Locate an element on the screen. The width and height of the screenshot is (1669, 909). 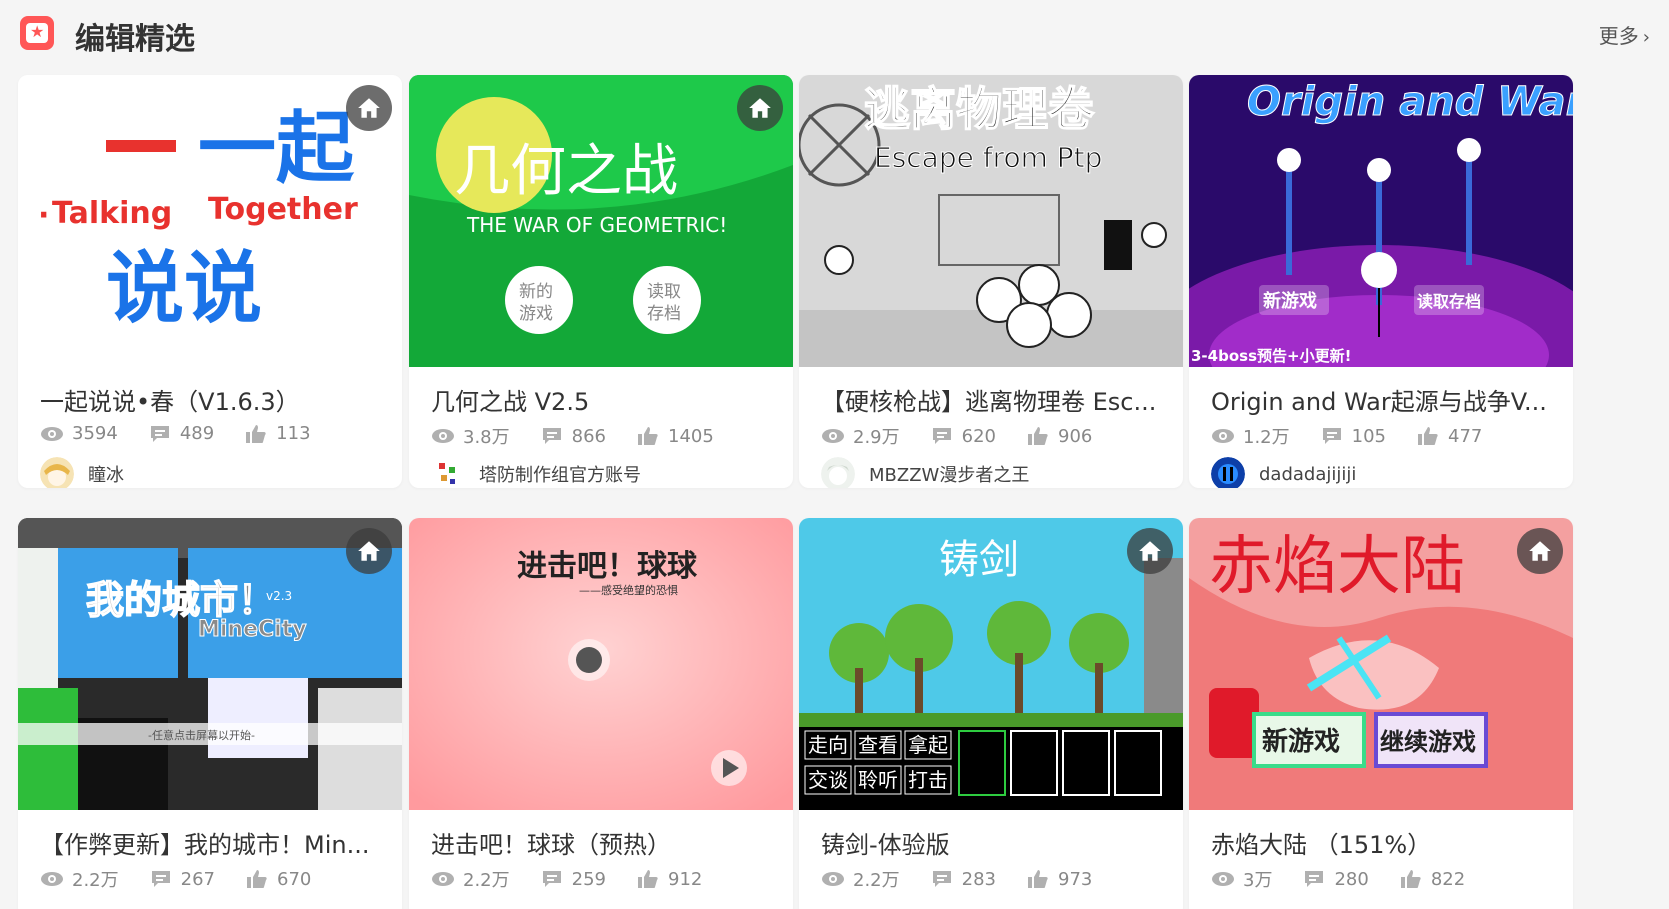
game-stats: 2.2万 283 973 is located at coordinates (971, 879).